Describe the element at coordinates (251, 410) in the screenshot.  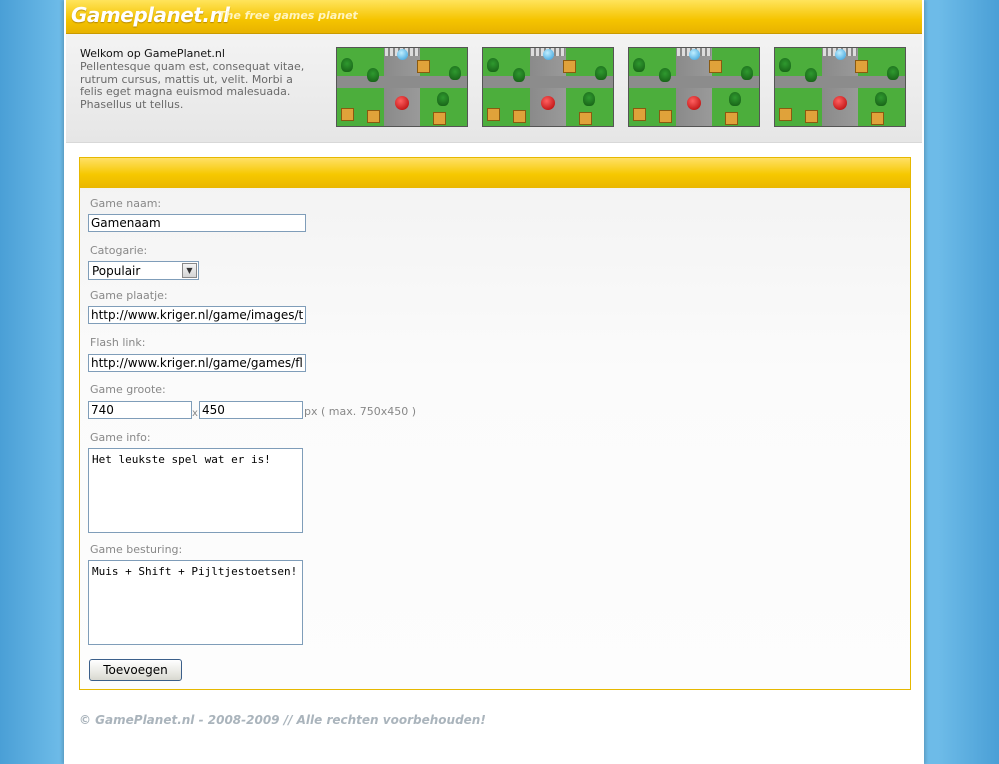
I see `game-height-input` at that location.